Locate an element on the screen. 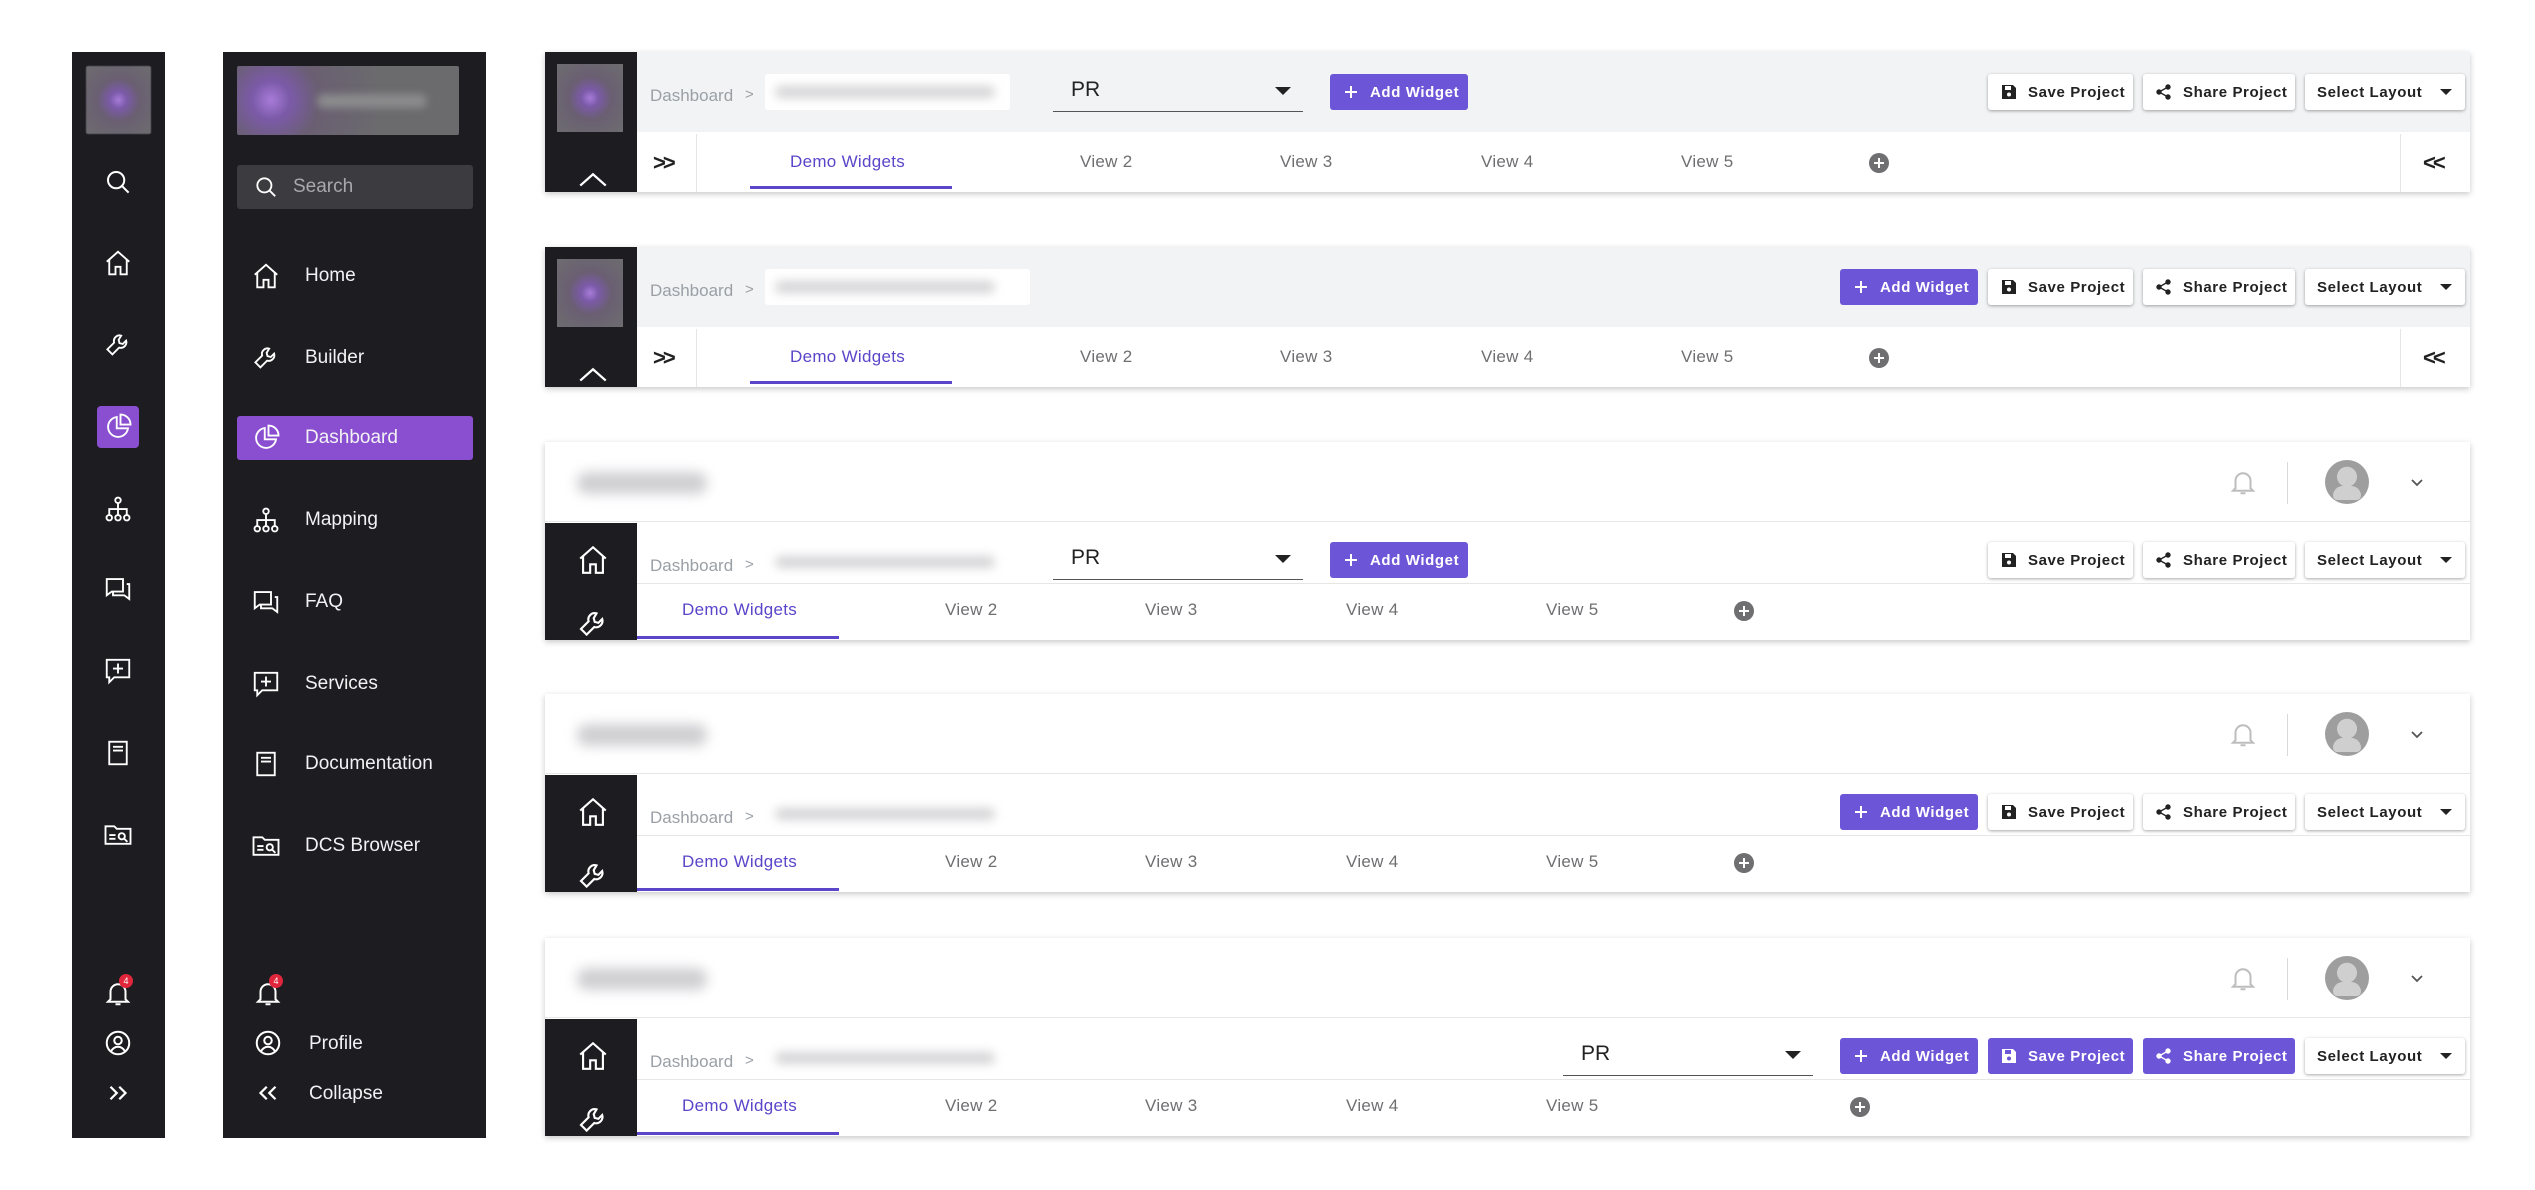 The width and height of the screenshot is (2535, 1190). sidebar-item-dashboard: Dashboard is located at coordinates (355, 438).